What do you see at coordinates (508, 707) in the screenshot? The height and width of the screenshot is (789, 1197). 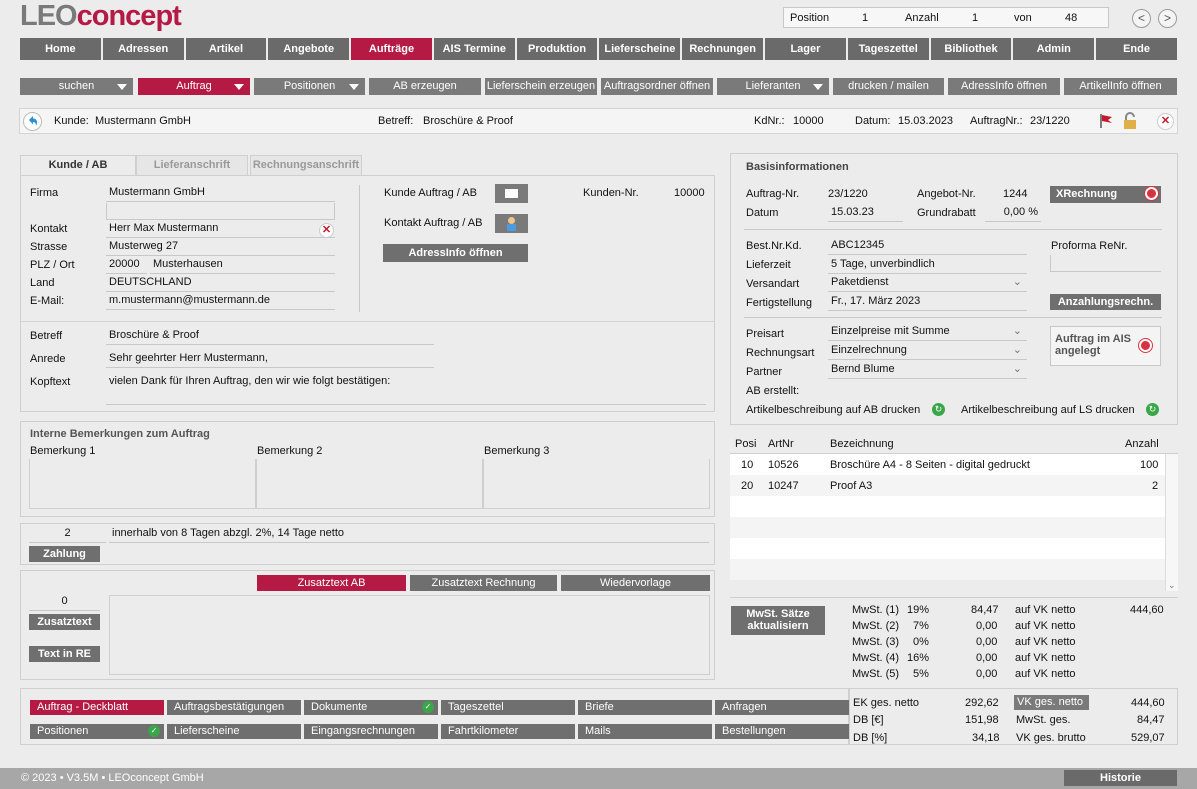 I see `tageszettel-button: Tageszettel` at bounding box center [508, 707].